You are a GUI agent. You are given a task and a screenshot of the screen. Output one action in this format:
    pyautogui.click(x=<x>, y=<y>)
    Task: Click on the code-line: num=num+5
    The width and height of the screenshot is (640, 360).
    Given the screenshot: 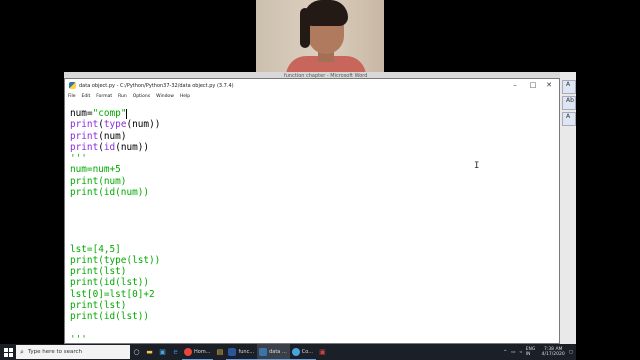 What is the action you would take?
    pyautogui.click(x=115, y=169)
    